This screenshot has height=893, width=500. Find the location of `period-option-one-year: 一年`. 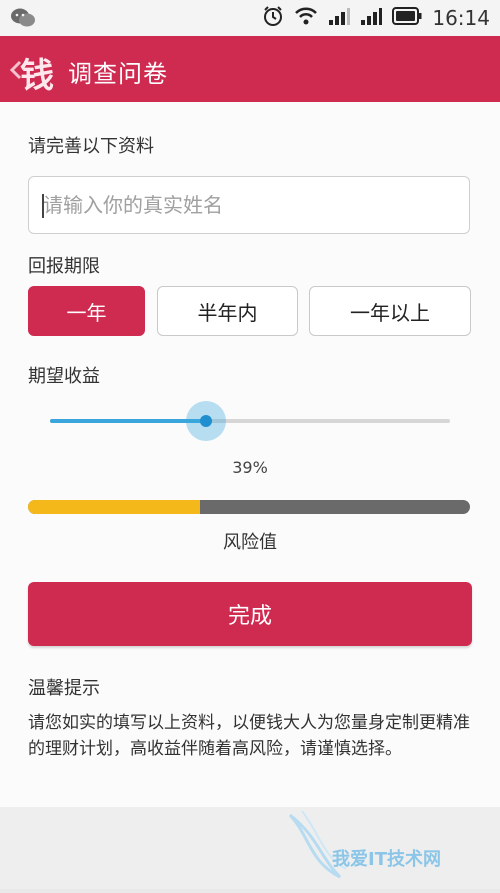

period-option-one-year: 一年 is located at coordinates (86, 311).